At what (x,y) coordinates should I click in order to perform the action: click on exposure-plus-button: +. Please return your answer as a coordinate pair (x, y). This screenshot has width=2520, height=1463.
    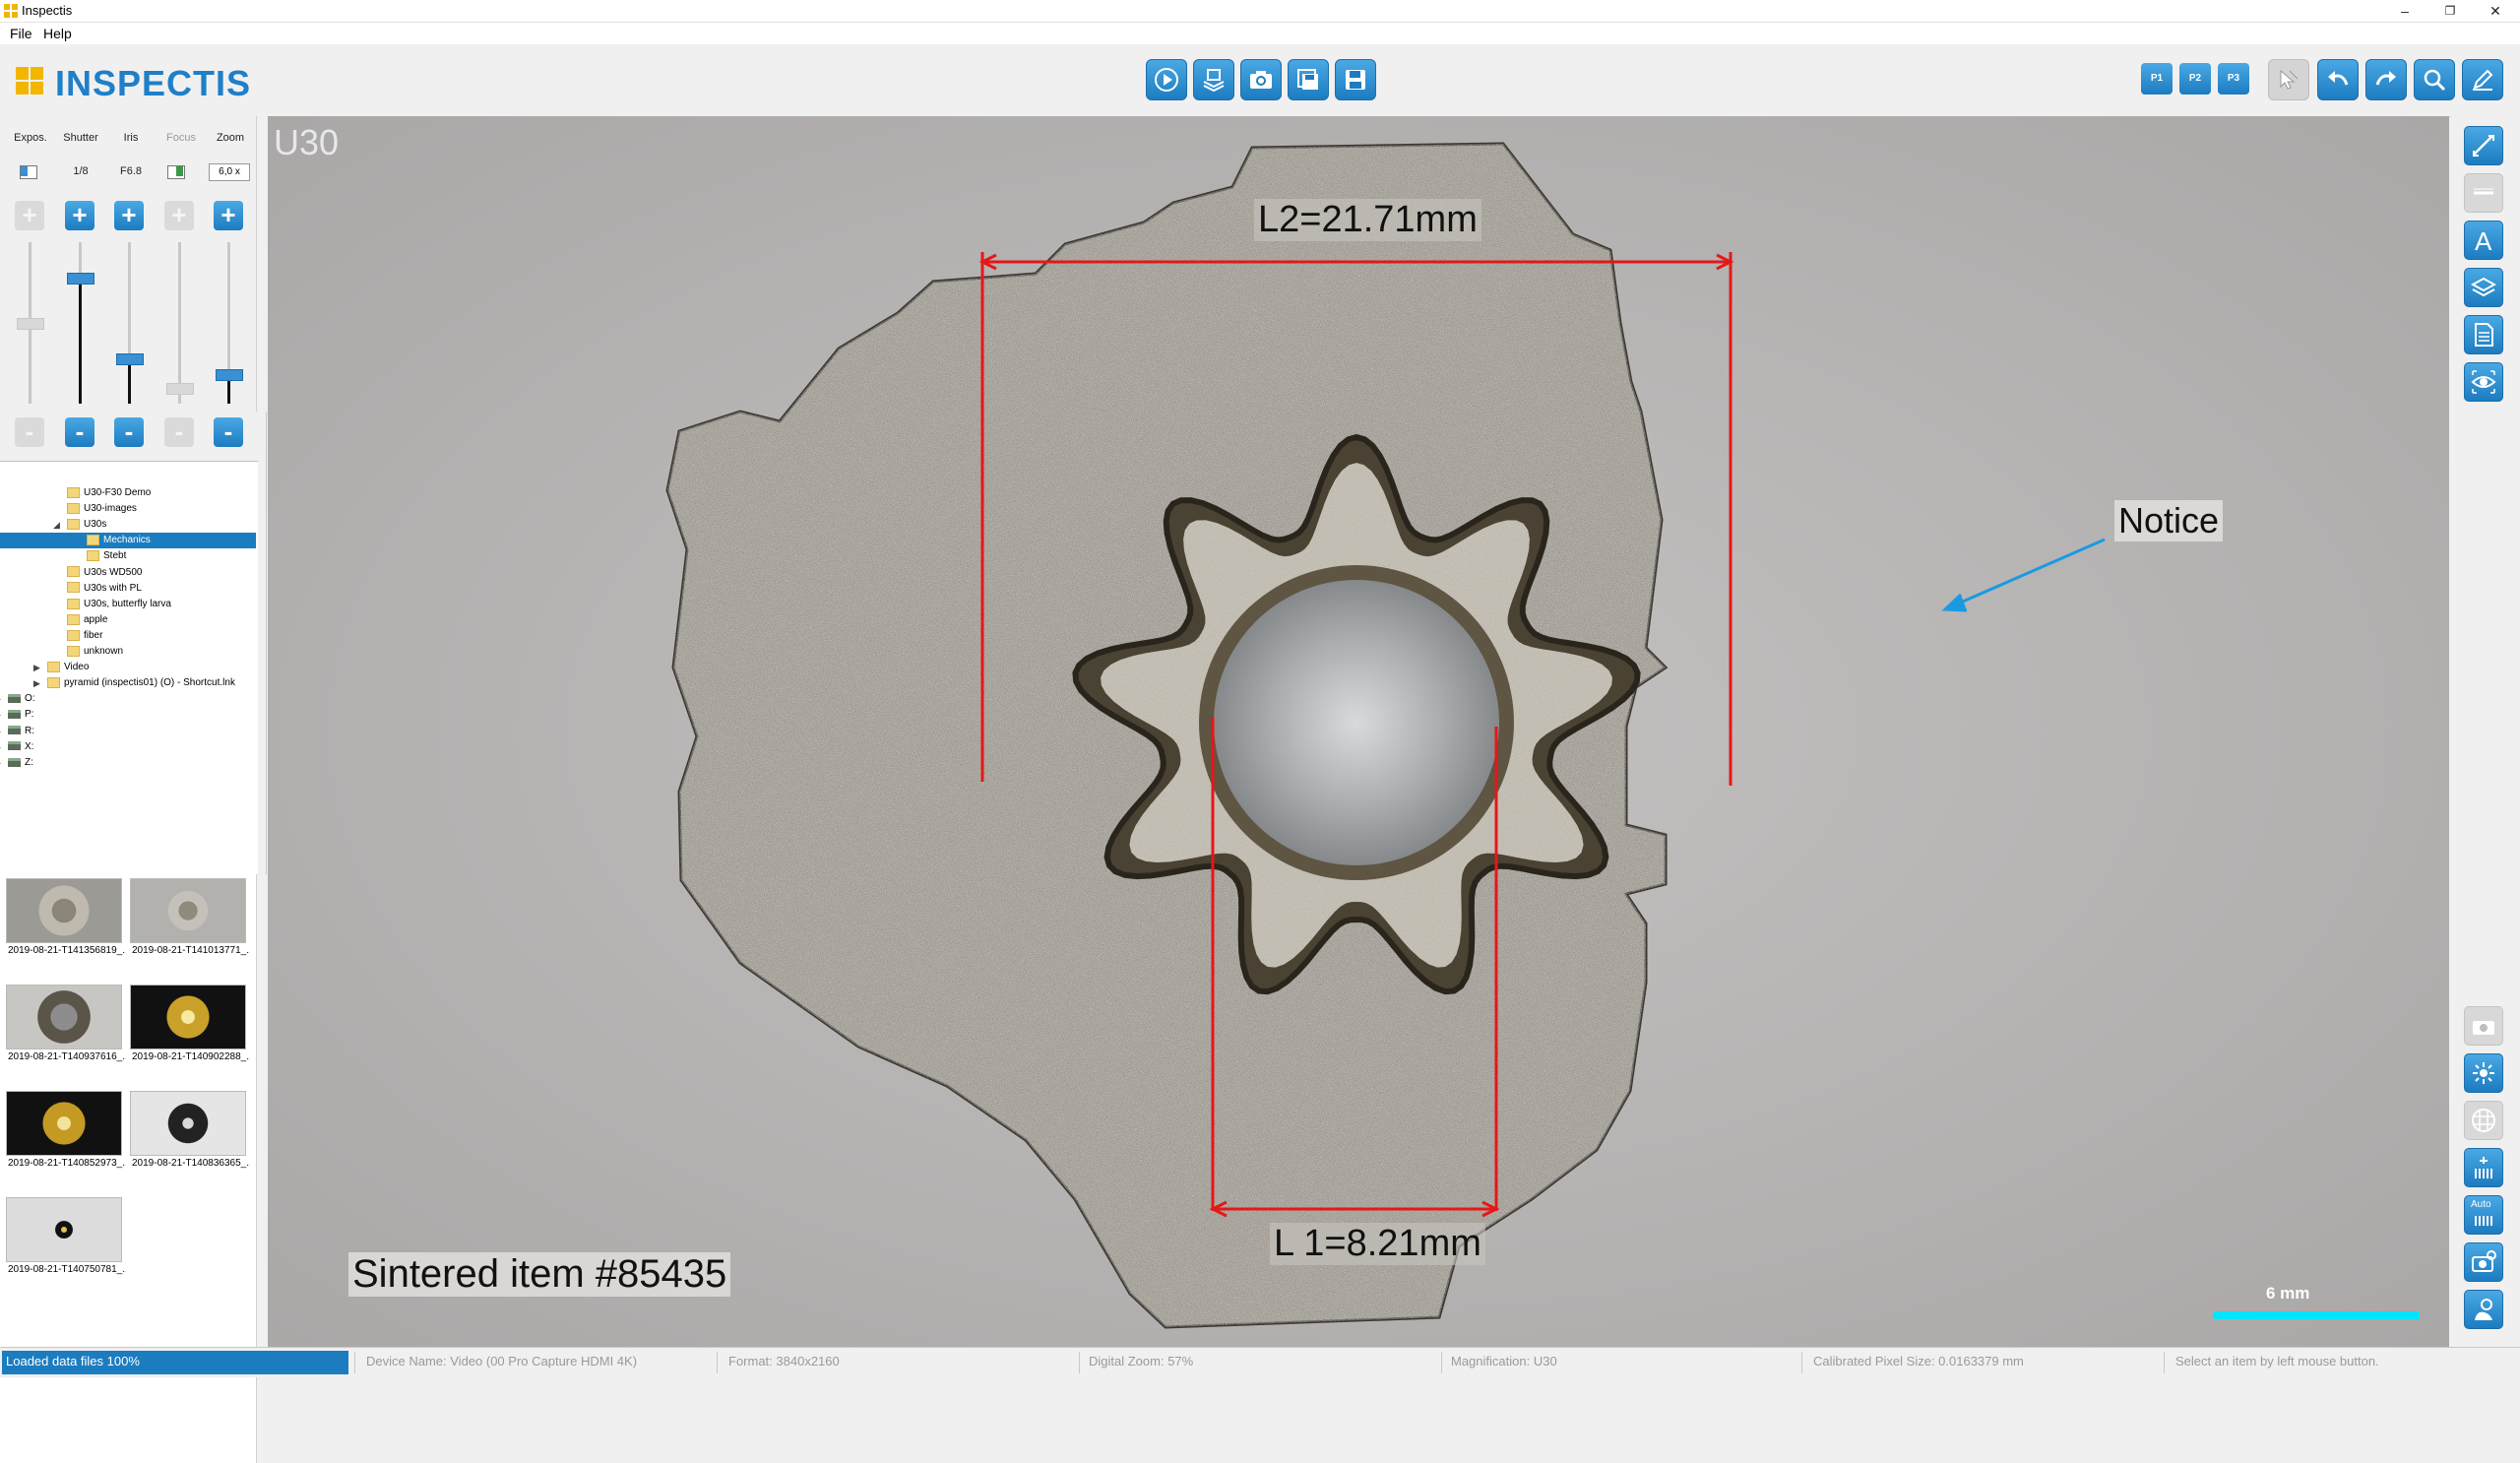
    Looking at the image, I should click on (29, 215).